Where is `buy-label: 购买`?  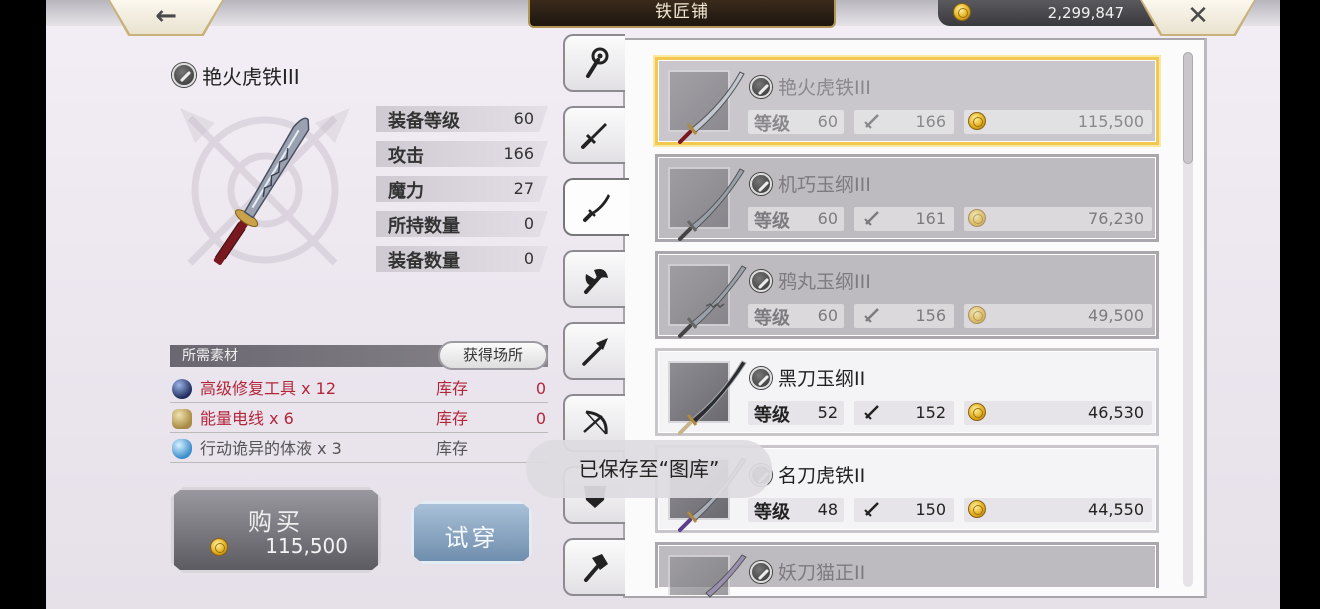
buy-label: 购买 is located at coordinates (276, 522).